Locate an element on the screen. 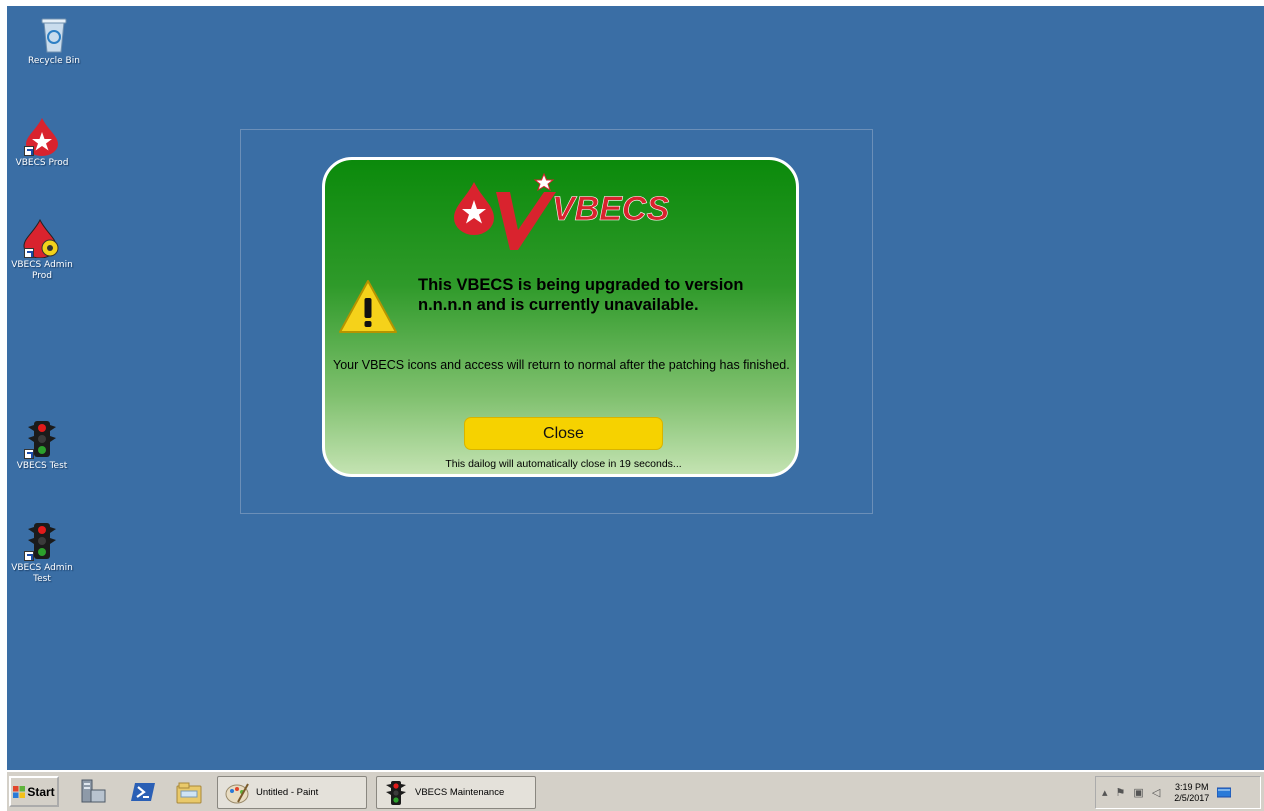 The height and width of the screenshot is (811, 1264). volume-icon: ◁ is located at coordinates (1156, 792).